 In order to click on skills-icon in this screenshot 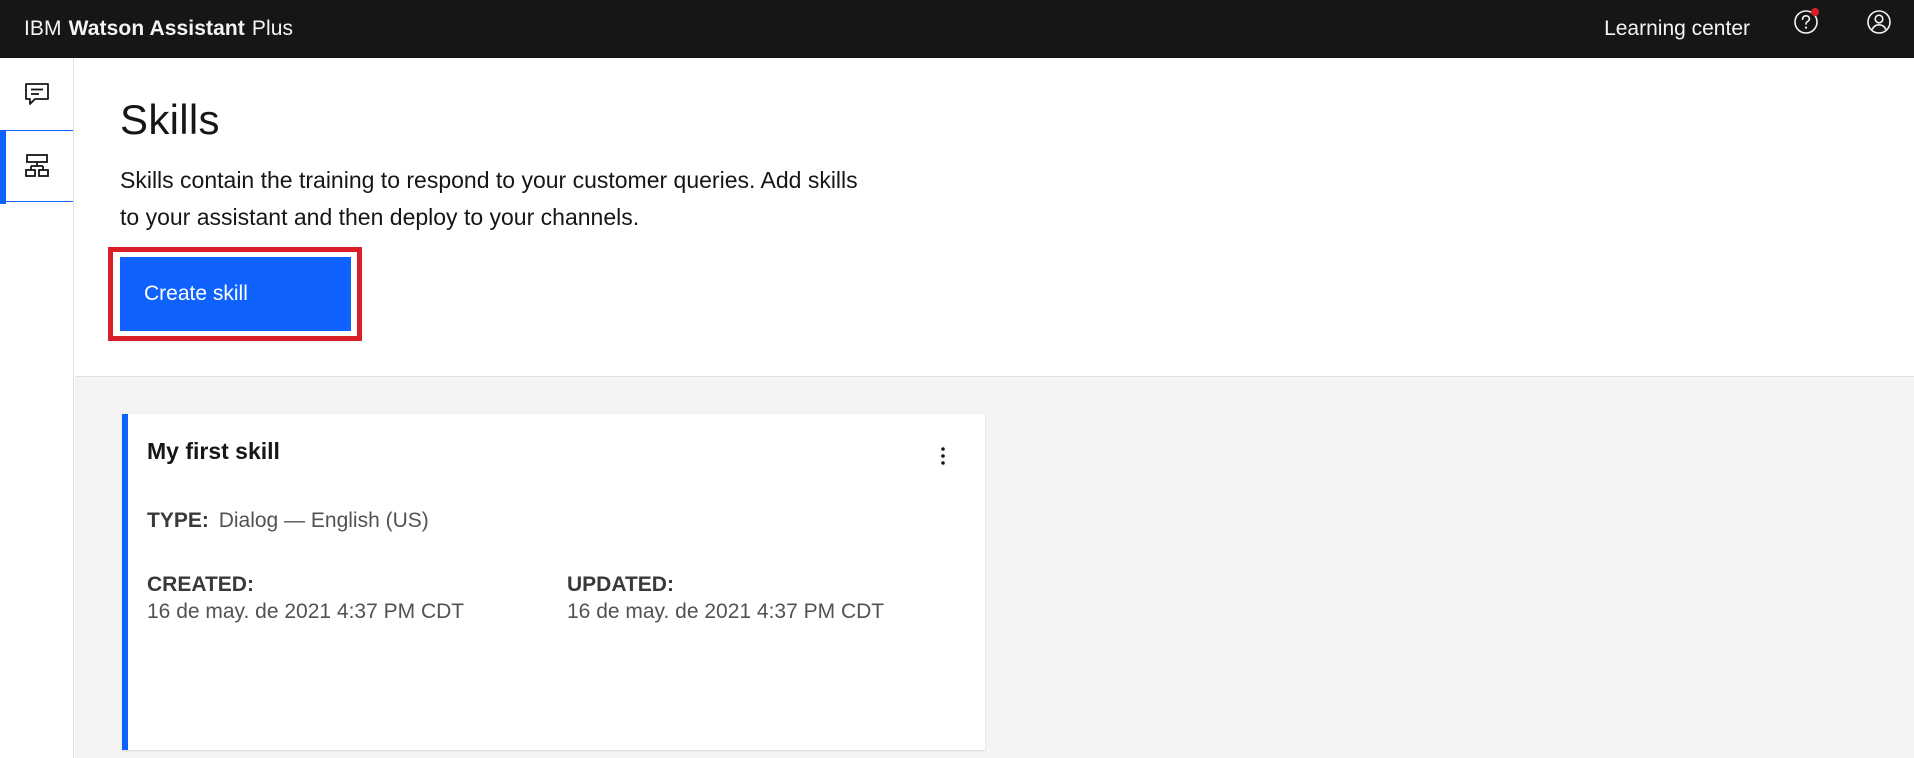, I will do `click(36, 165)`.